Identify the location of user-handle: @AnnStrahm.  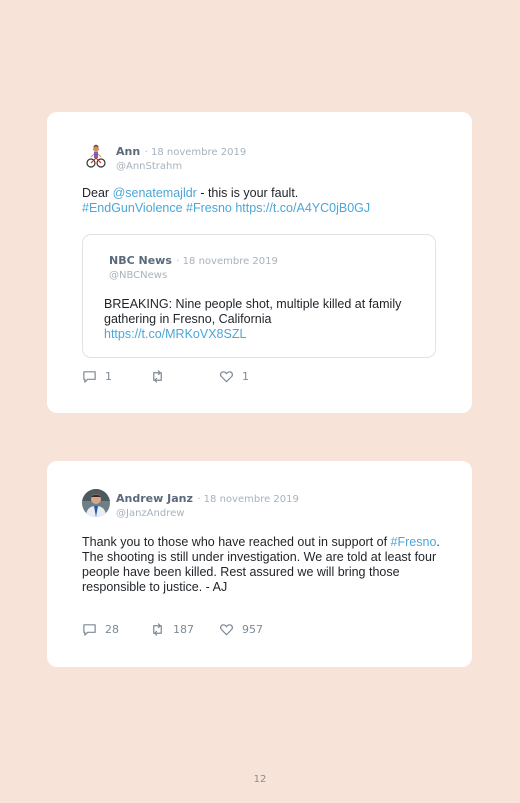
(181, 166).